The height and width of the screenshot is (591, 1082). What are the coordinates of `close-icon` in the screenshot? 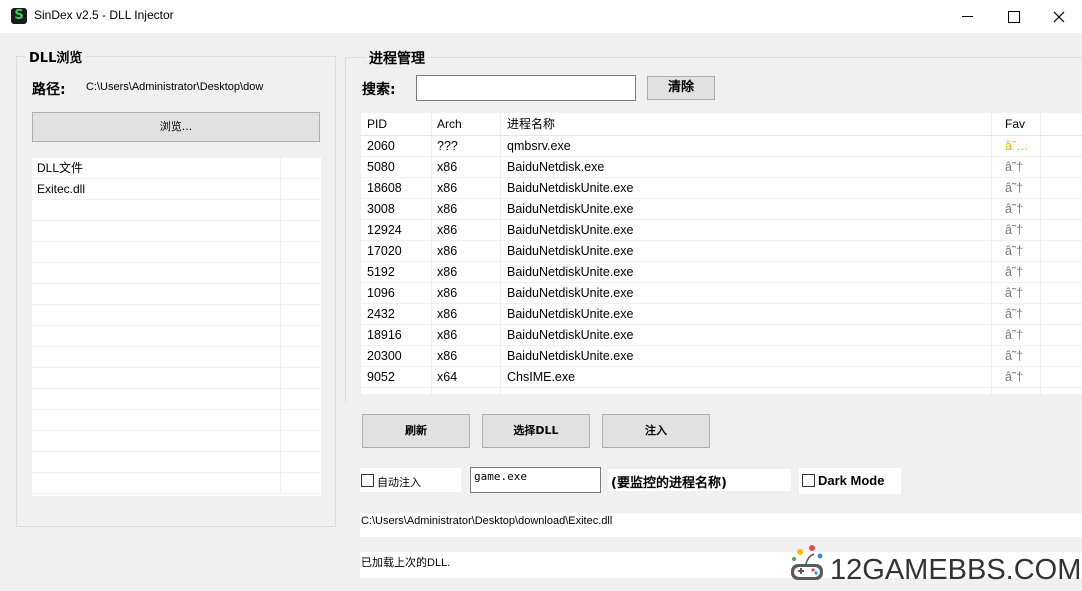 It's located at (1059, 17).